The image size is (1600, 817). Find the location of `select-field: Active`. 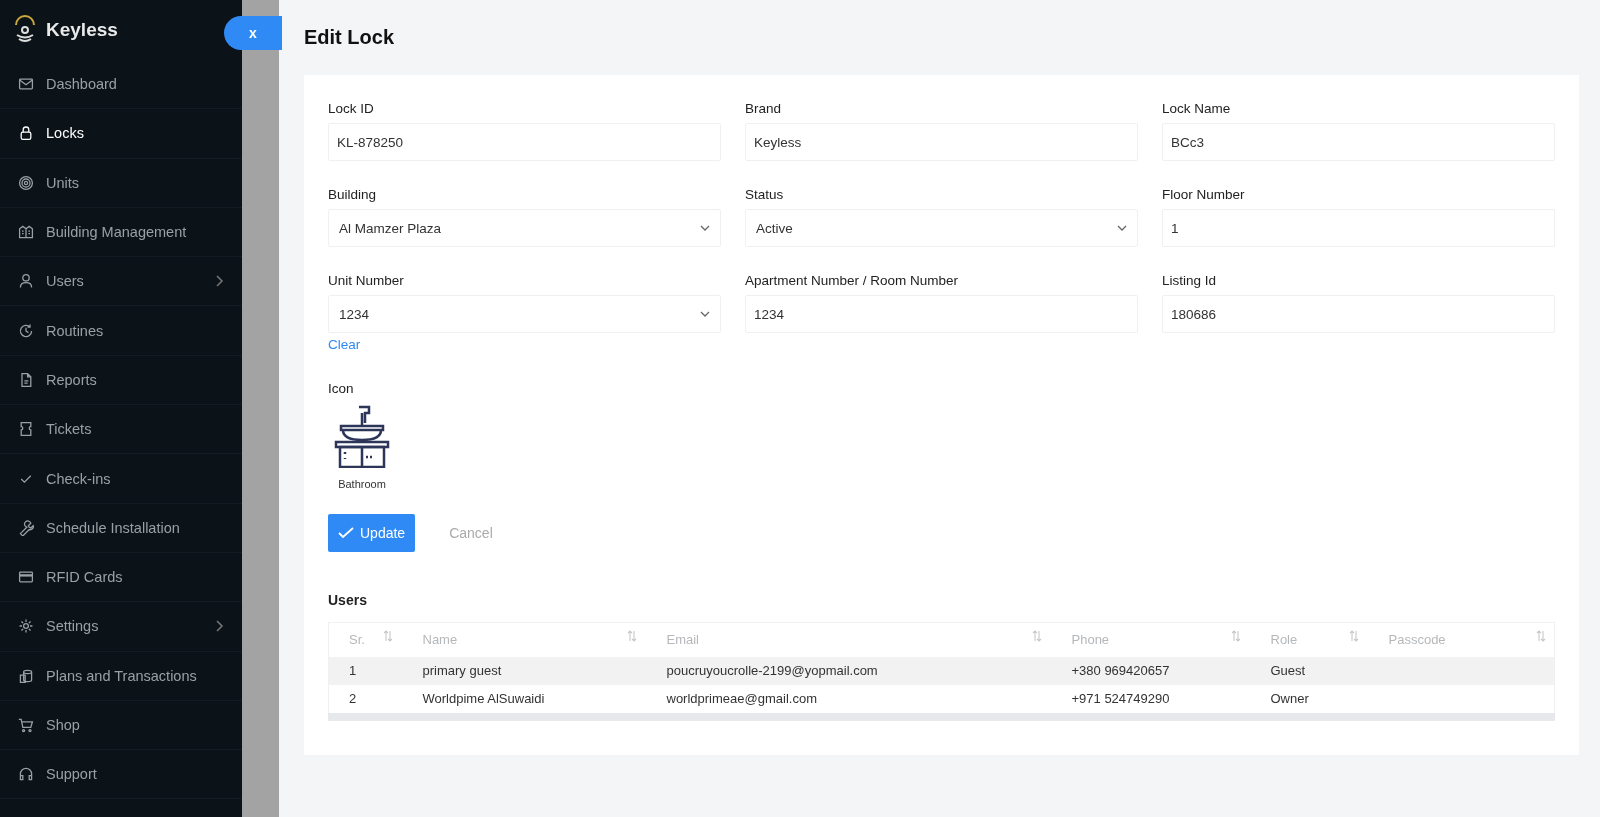

select-field: Active is located at coordinates (941, 228).